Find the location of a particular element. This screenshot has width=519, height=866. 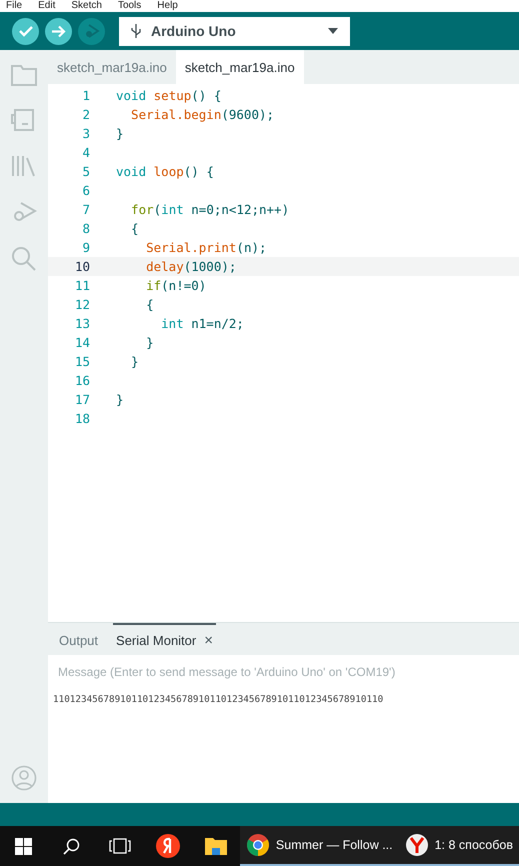

line-number: 8 is located at coordinates (86, 228).